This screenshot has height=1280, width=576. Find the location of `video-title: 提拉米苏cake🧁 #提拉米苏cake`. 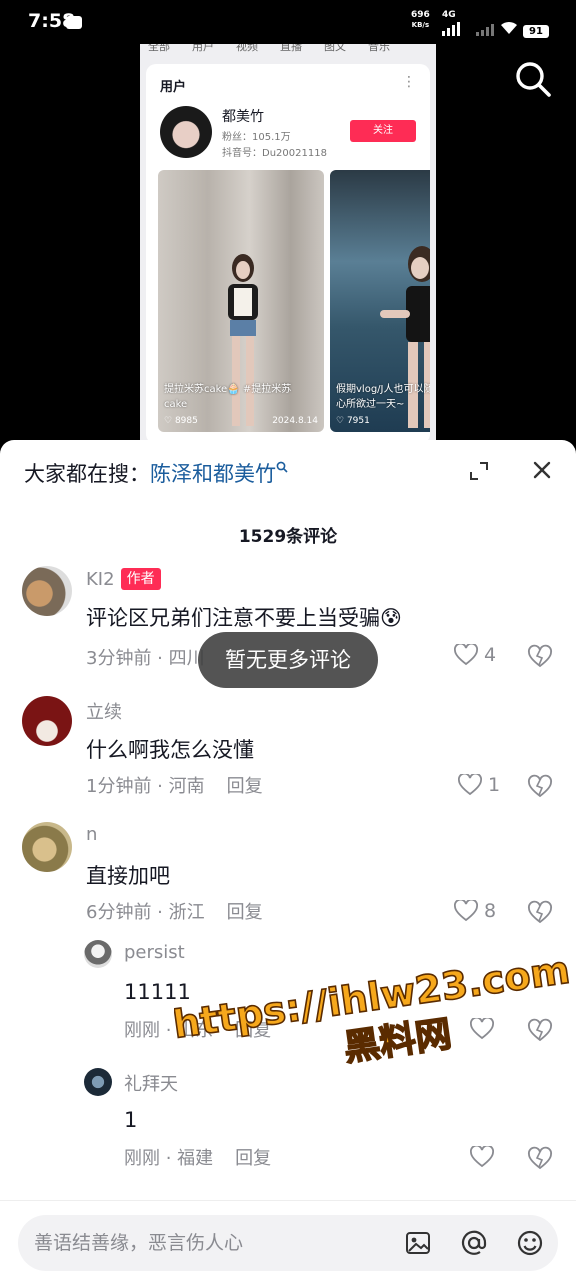

video-title: 提拉米苏cake🧁 #提拉米苏cake is located at coordinates (228, 397).